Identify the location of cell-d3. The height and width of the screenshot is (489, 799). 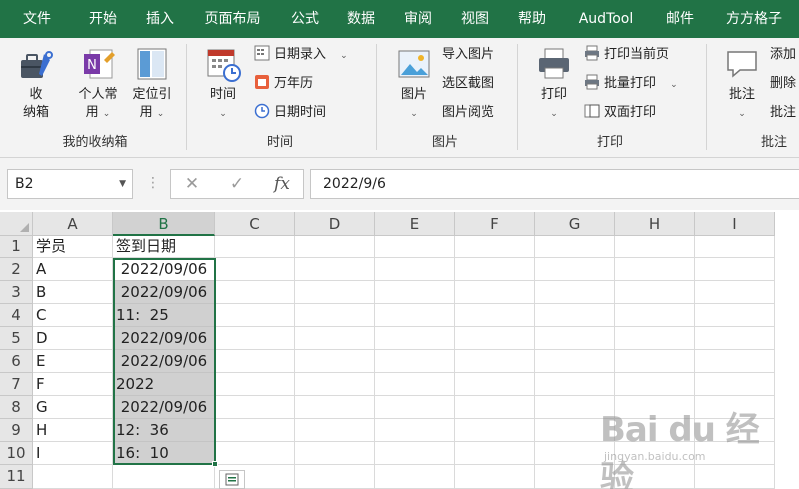
(335, 292).